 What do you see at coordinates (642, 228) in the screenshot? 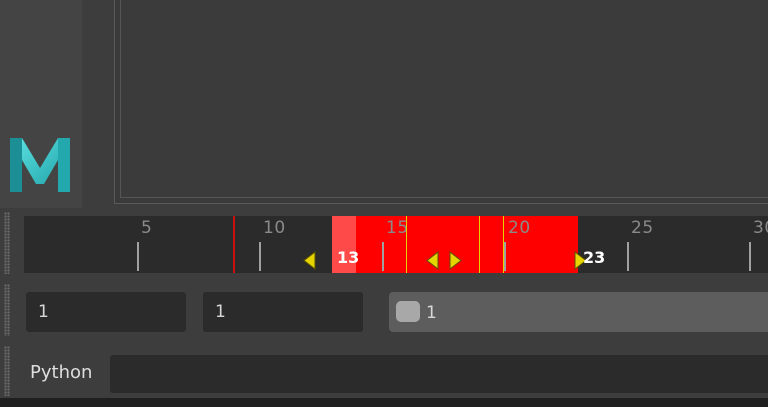
I see `tick-label-25: 25` at bounding box center [642, 228].